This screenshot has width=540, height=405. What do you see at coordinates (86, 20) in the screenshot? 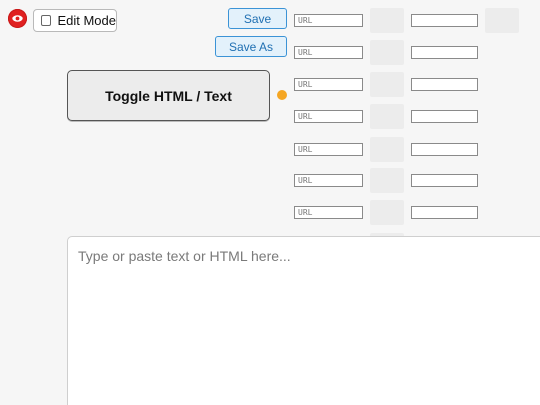
I see `edit-mode-label: Edit Mode` at bounding box center [86, 20].